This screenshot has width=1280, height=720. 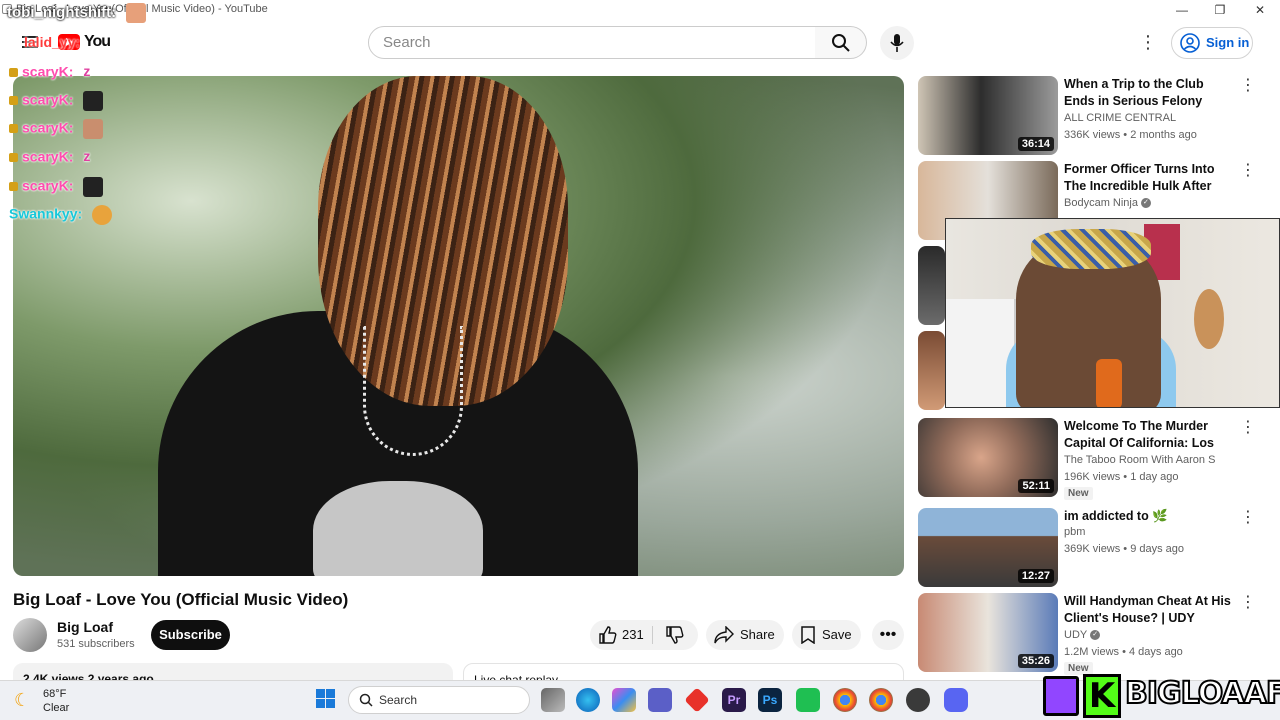 What do you see at coordinates (1228, 42) in the screenshot?
I see `sign-in-label: Sign in` at bounding box center [1228, 42].